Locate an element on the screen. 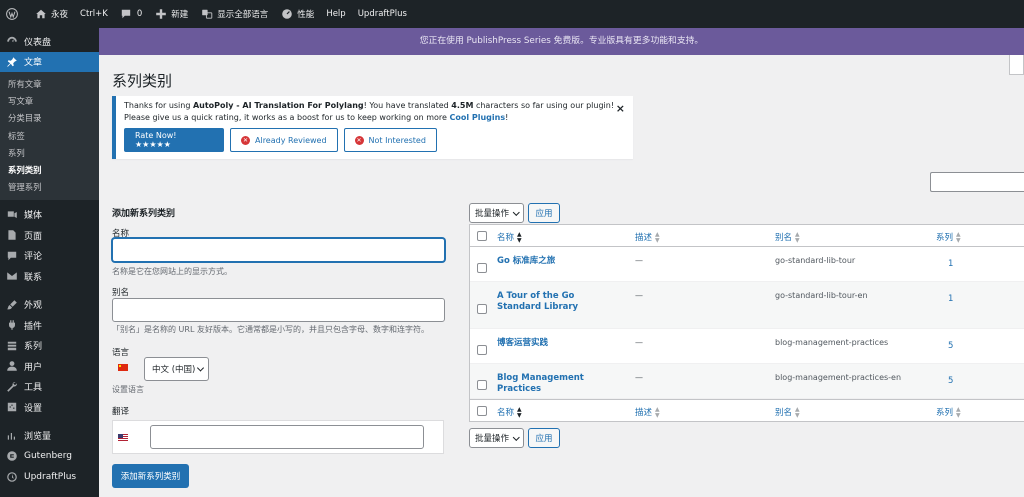 This screenshot has height=497, width=1024. new-content-link: 新建 is located at coordinates (171, 14).